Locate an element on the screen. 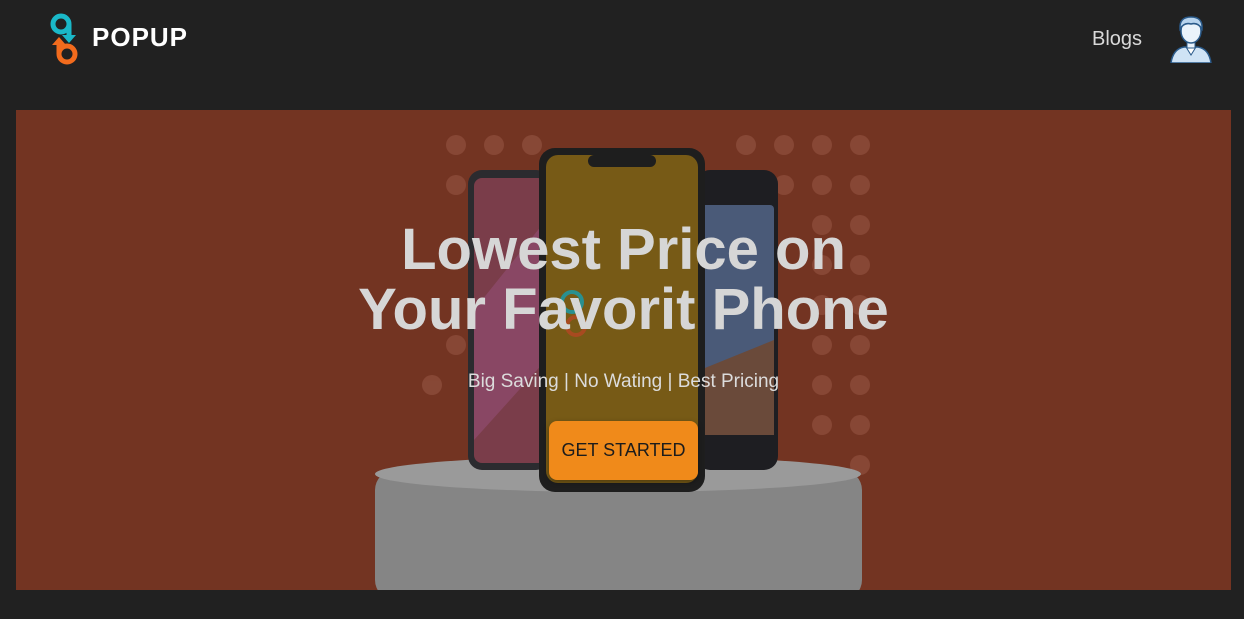 The height and width of the screenshot is (619, 1244). brand-name: POPUP is located at coordinates (140, 36).